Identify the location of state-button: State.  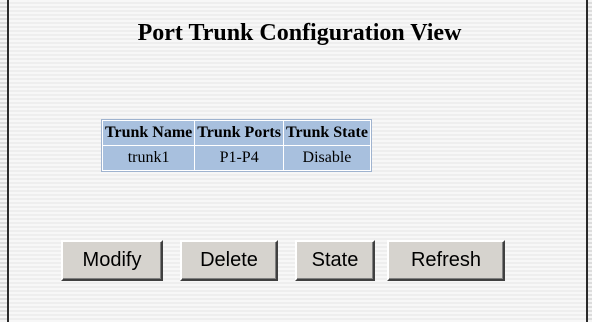
(335, 260).